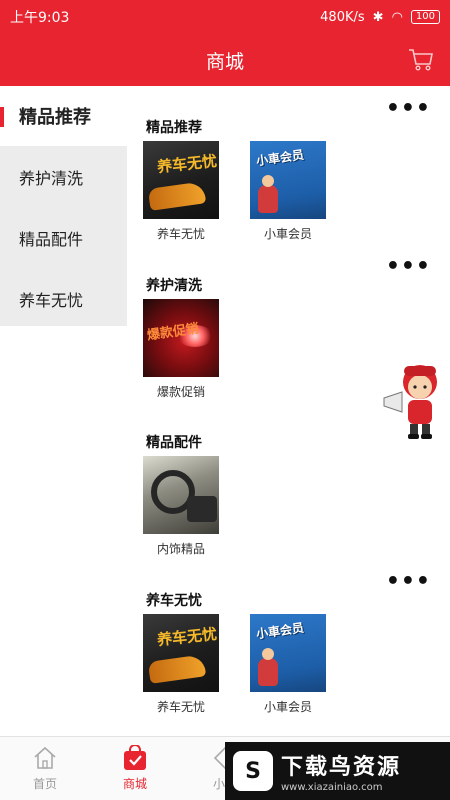 This screenshot has height=800, width=450. I want to click on tab-label: 商城, so click(134, 784).